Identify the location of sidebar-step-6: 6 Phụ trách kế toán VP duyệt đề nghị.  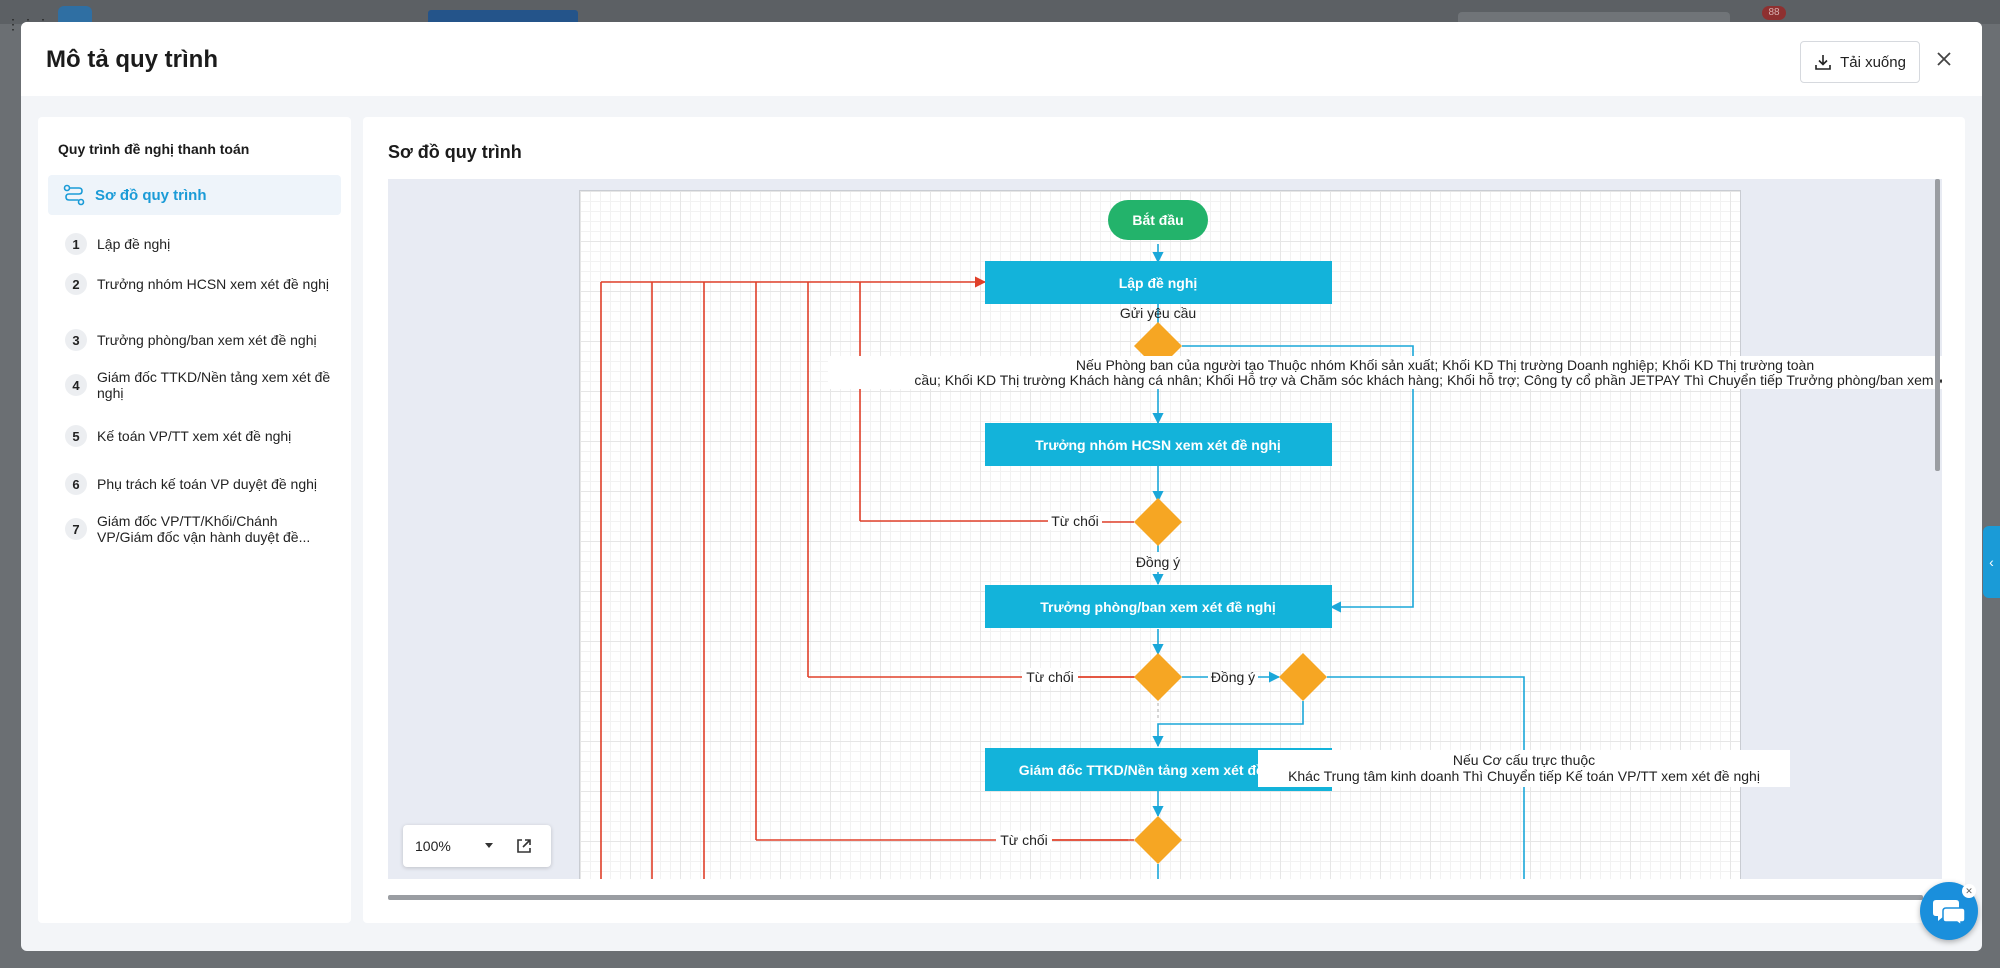
(200, 484).